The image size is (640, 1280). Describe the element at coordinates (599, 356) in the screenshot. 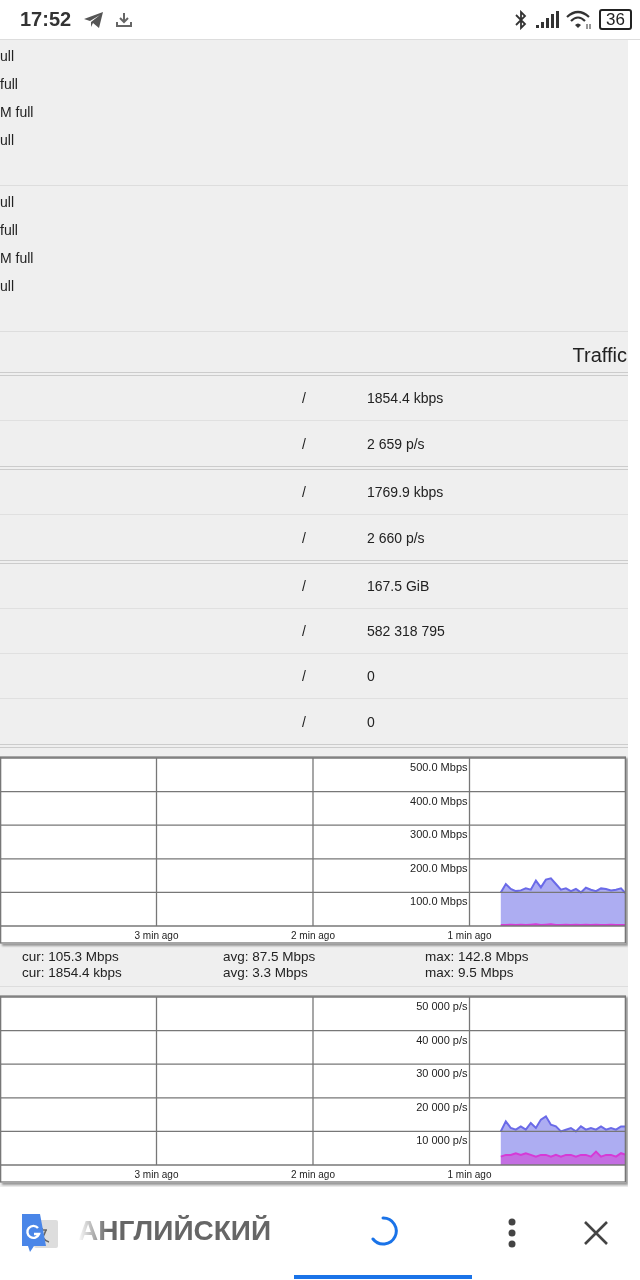

I see `section-title: Traffic` at that location.